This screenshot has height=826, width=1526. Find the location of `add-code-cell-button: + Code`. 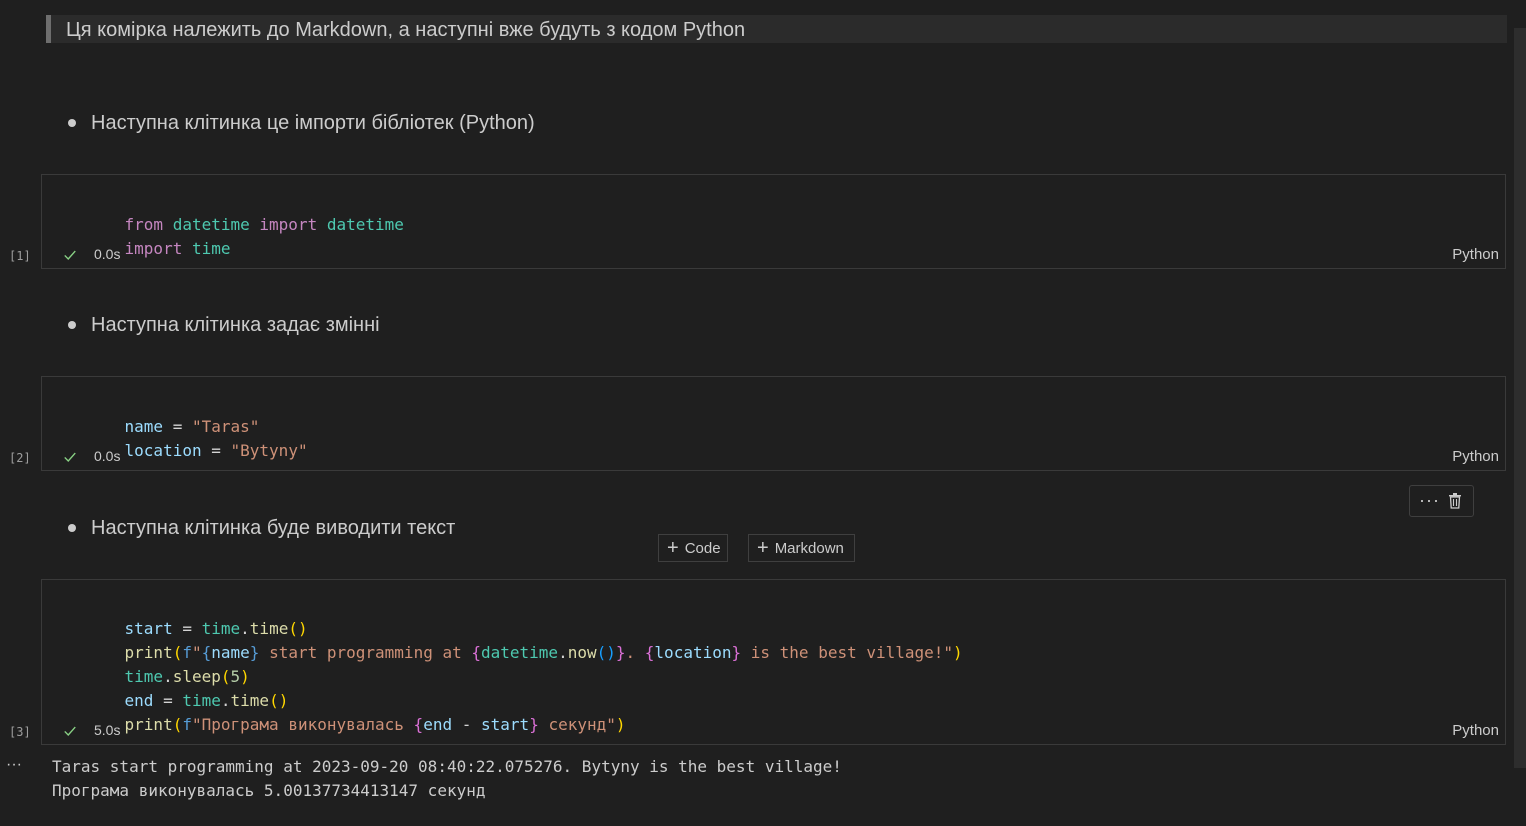

add-code-cell-button: + Code is located at coordinates (693, 548).